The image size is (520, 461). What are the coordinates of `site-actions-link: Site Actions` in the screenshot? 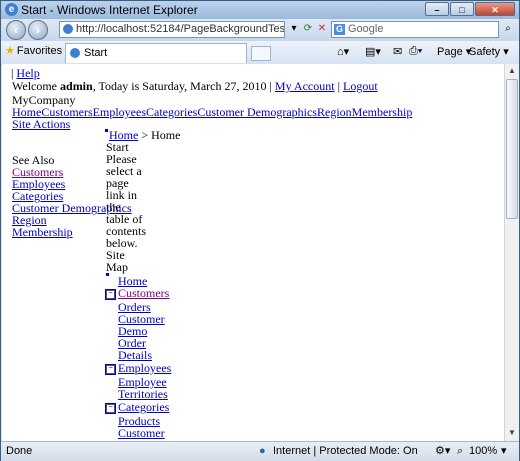 It's located at (41, 124).